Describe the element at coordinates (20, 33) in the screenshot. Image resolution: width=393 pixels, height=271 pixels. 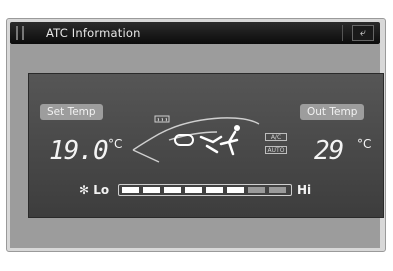
I see `grip-icon` at that location.